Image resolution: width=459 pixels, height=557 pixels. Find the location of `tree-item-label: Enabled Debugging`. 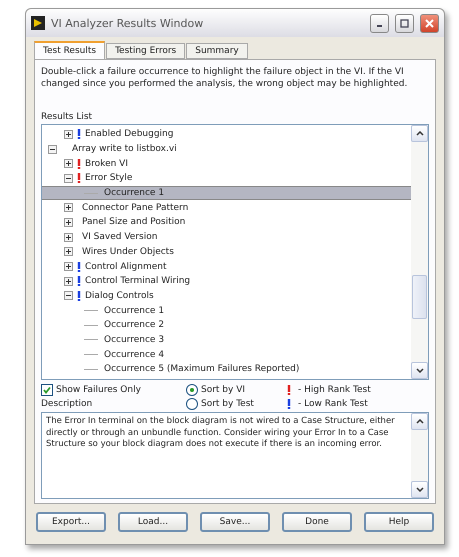

tree-item-label: Enabled Debugging is located at coordinates (129, 134).